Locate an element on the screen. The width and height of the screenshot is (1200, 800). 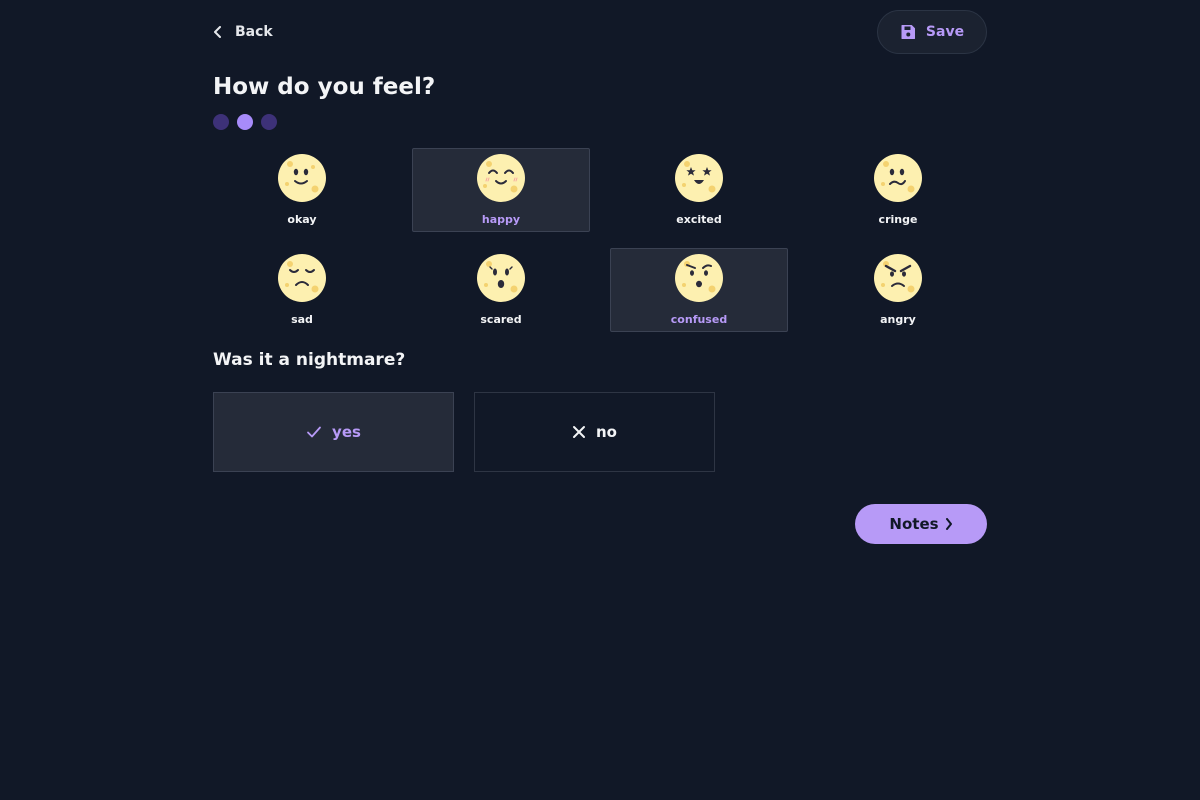
mood-option-angry: angry is located at coordinates (898, 290).